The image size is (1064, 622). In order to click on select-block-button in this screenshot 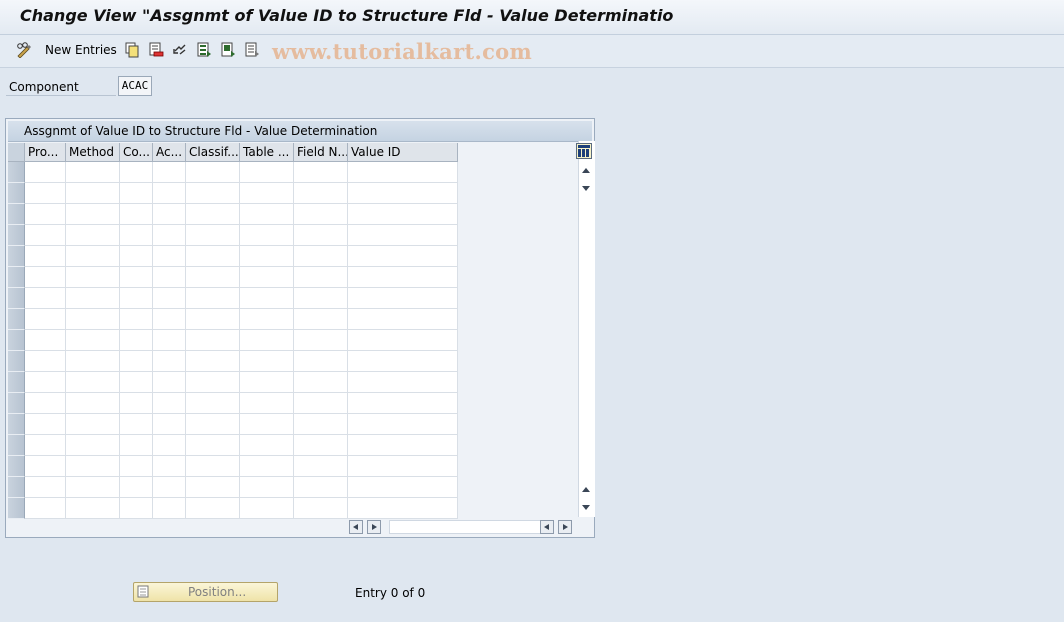, I will do `click(228, 50)`.